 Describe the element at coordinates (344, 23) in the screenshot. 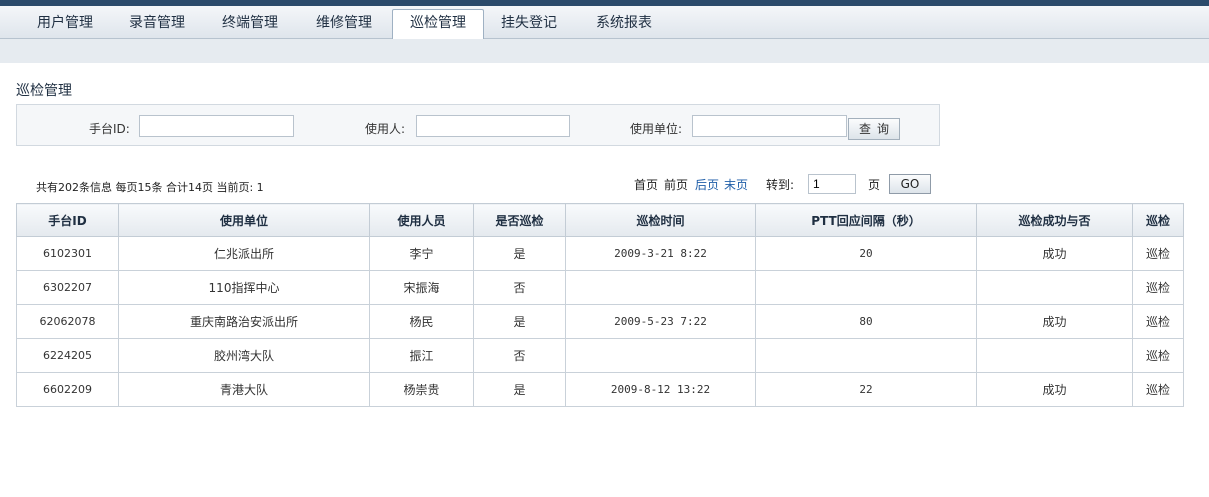

I see `tab-repair-management: 维修管理` at that location.